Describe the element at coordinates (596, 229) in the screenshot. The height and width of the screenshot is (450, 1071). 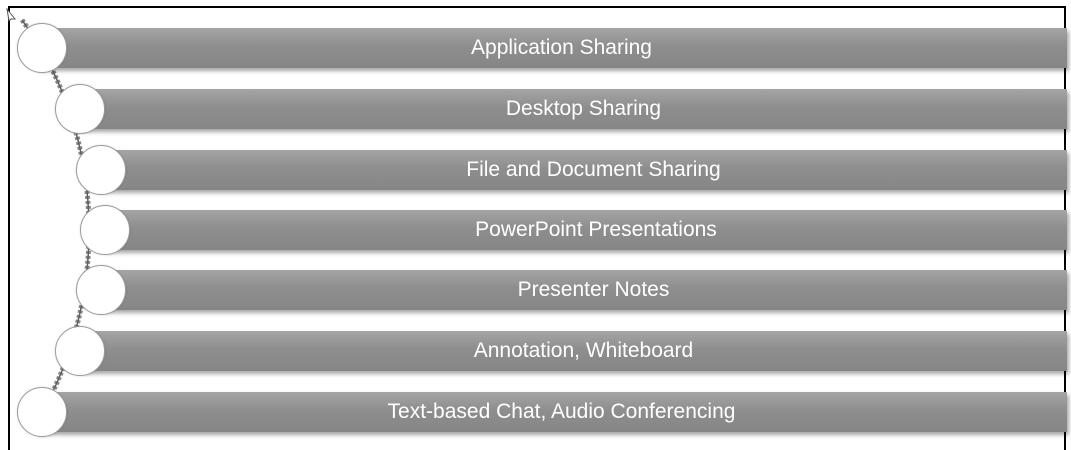
I see `item-label: PowerPoint Presentations` at that location.